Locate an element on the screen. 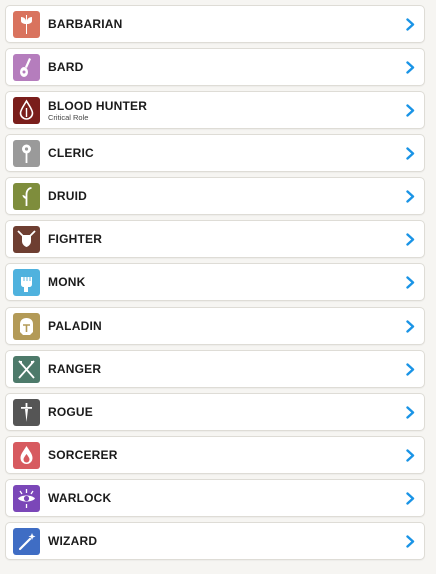  shield-swords-icon is located at coordinates (26, 239).